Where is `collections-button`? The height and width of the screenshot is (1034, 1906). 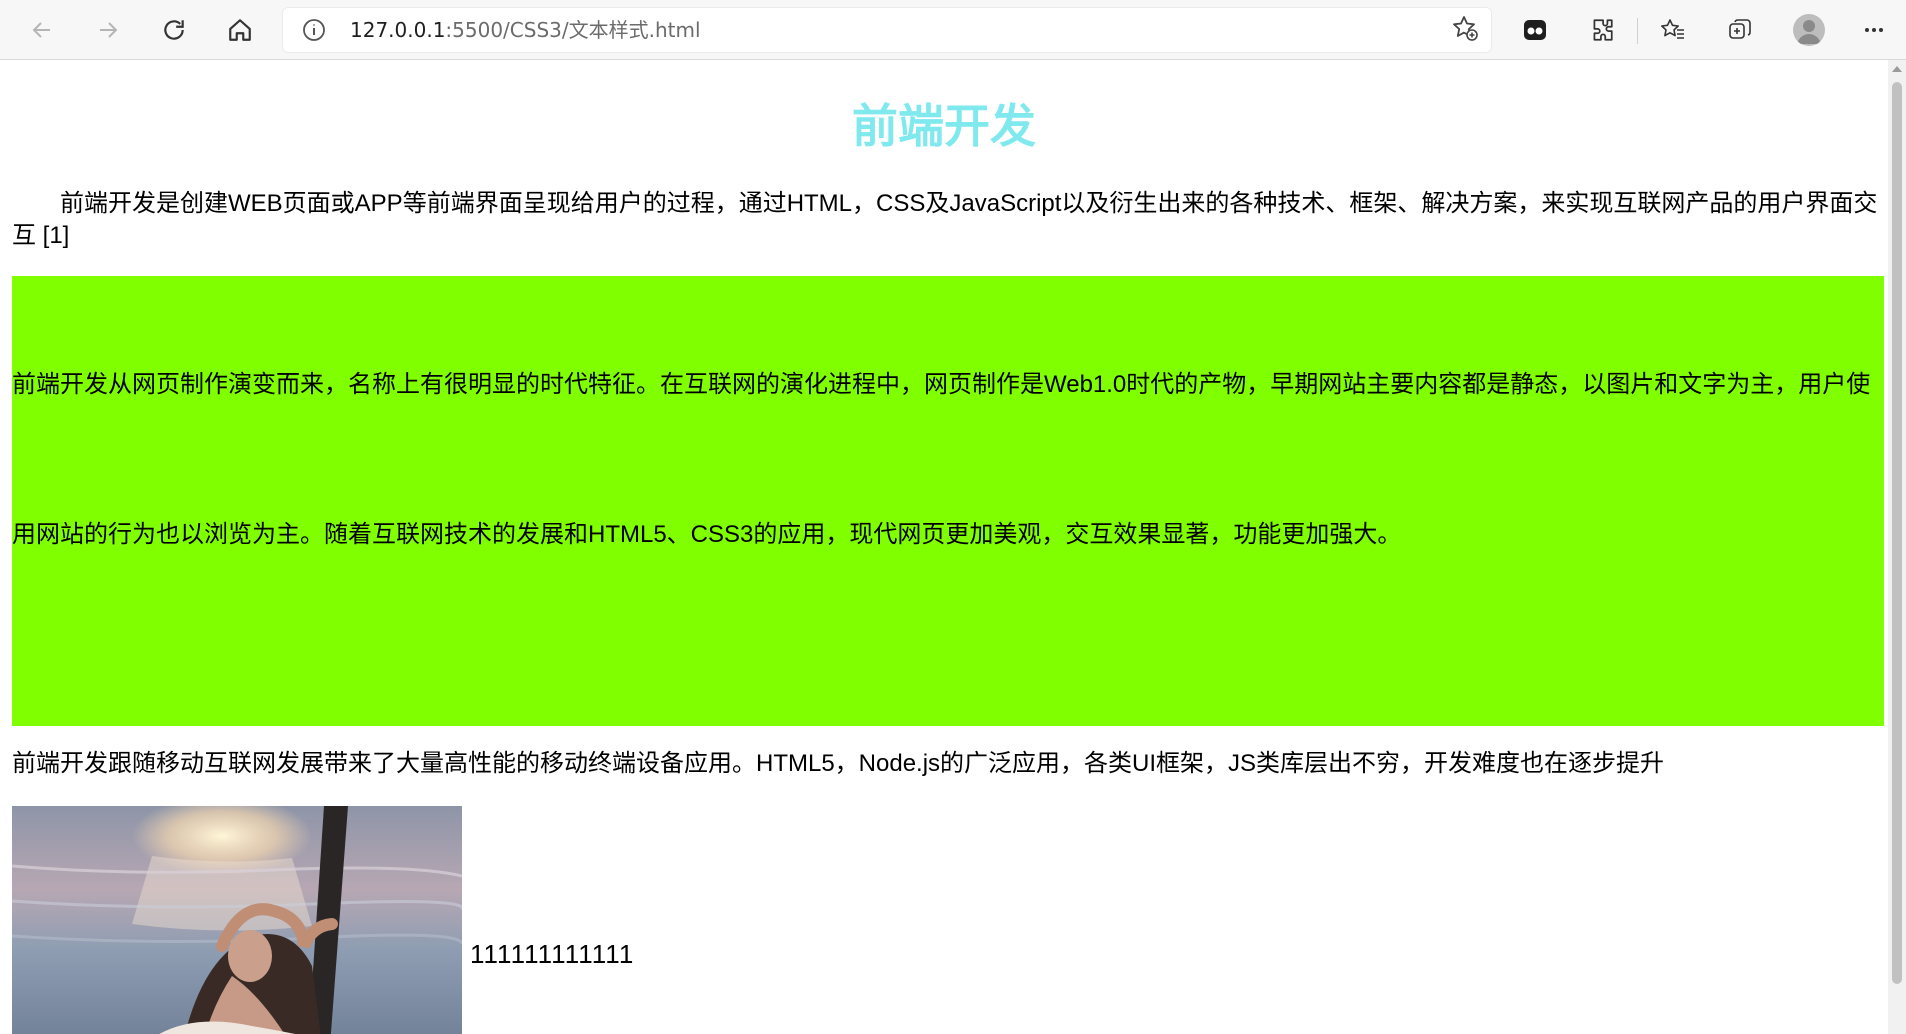 collections-button is located at coordinates (1740, 30).